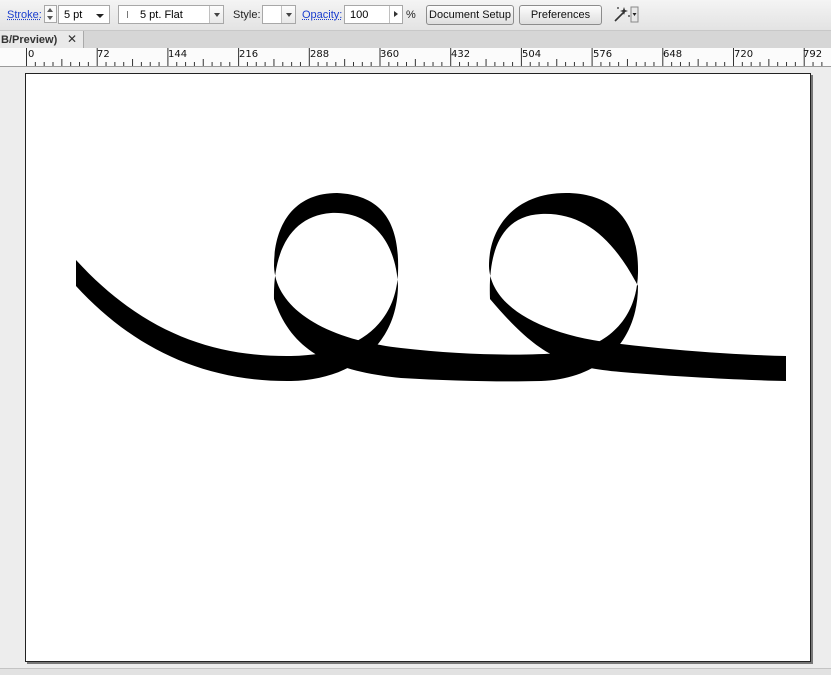 This screenshot has height=675, width=831. I want to click on brush-dropdown-button, so click(216, 14).